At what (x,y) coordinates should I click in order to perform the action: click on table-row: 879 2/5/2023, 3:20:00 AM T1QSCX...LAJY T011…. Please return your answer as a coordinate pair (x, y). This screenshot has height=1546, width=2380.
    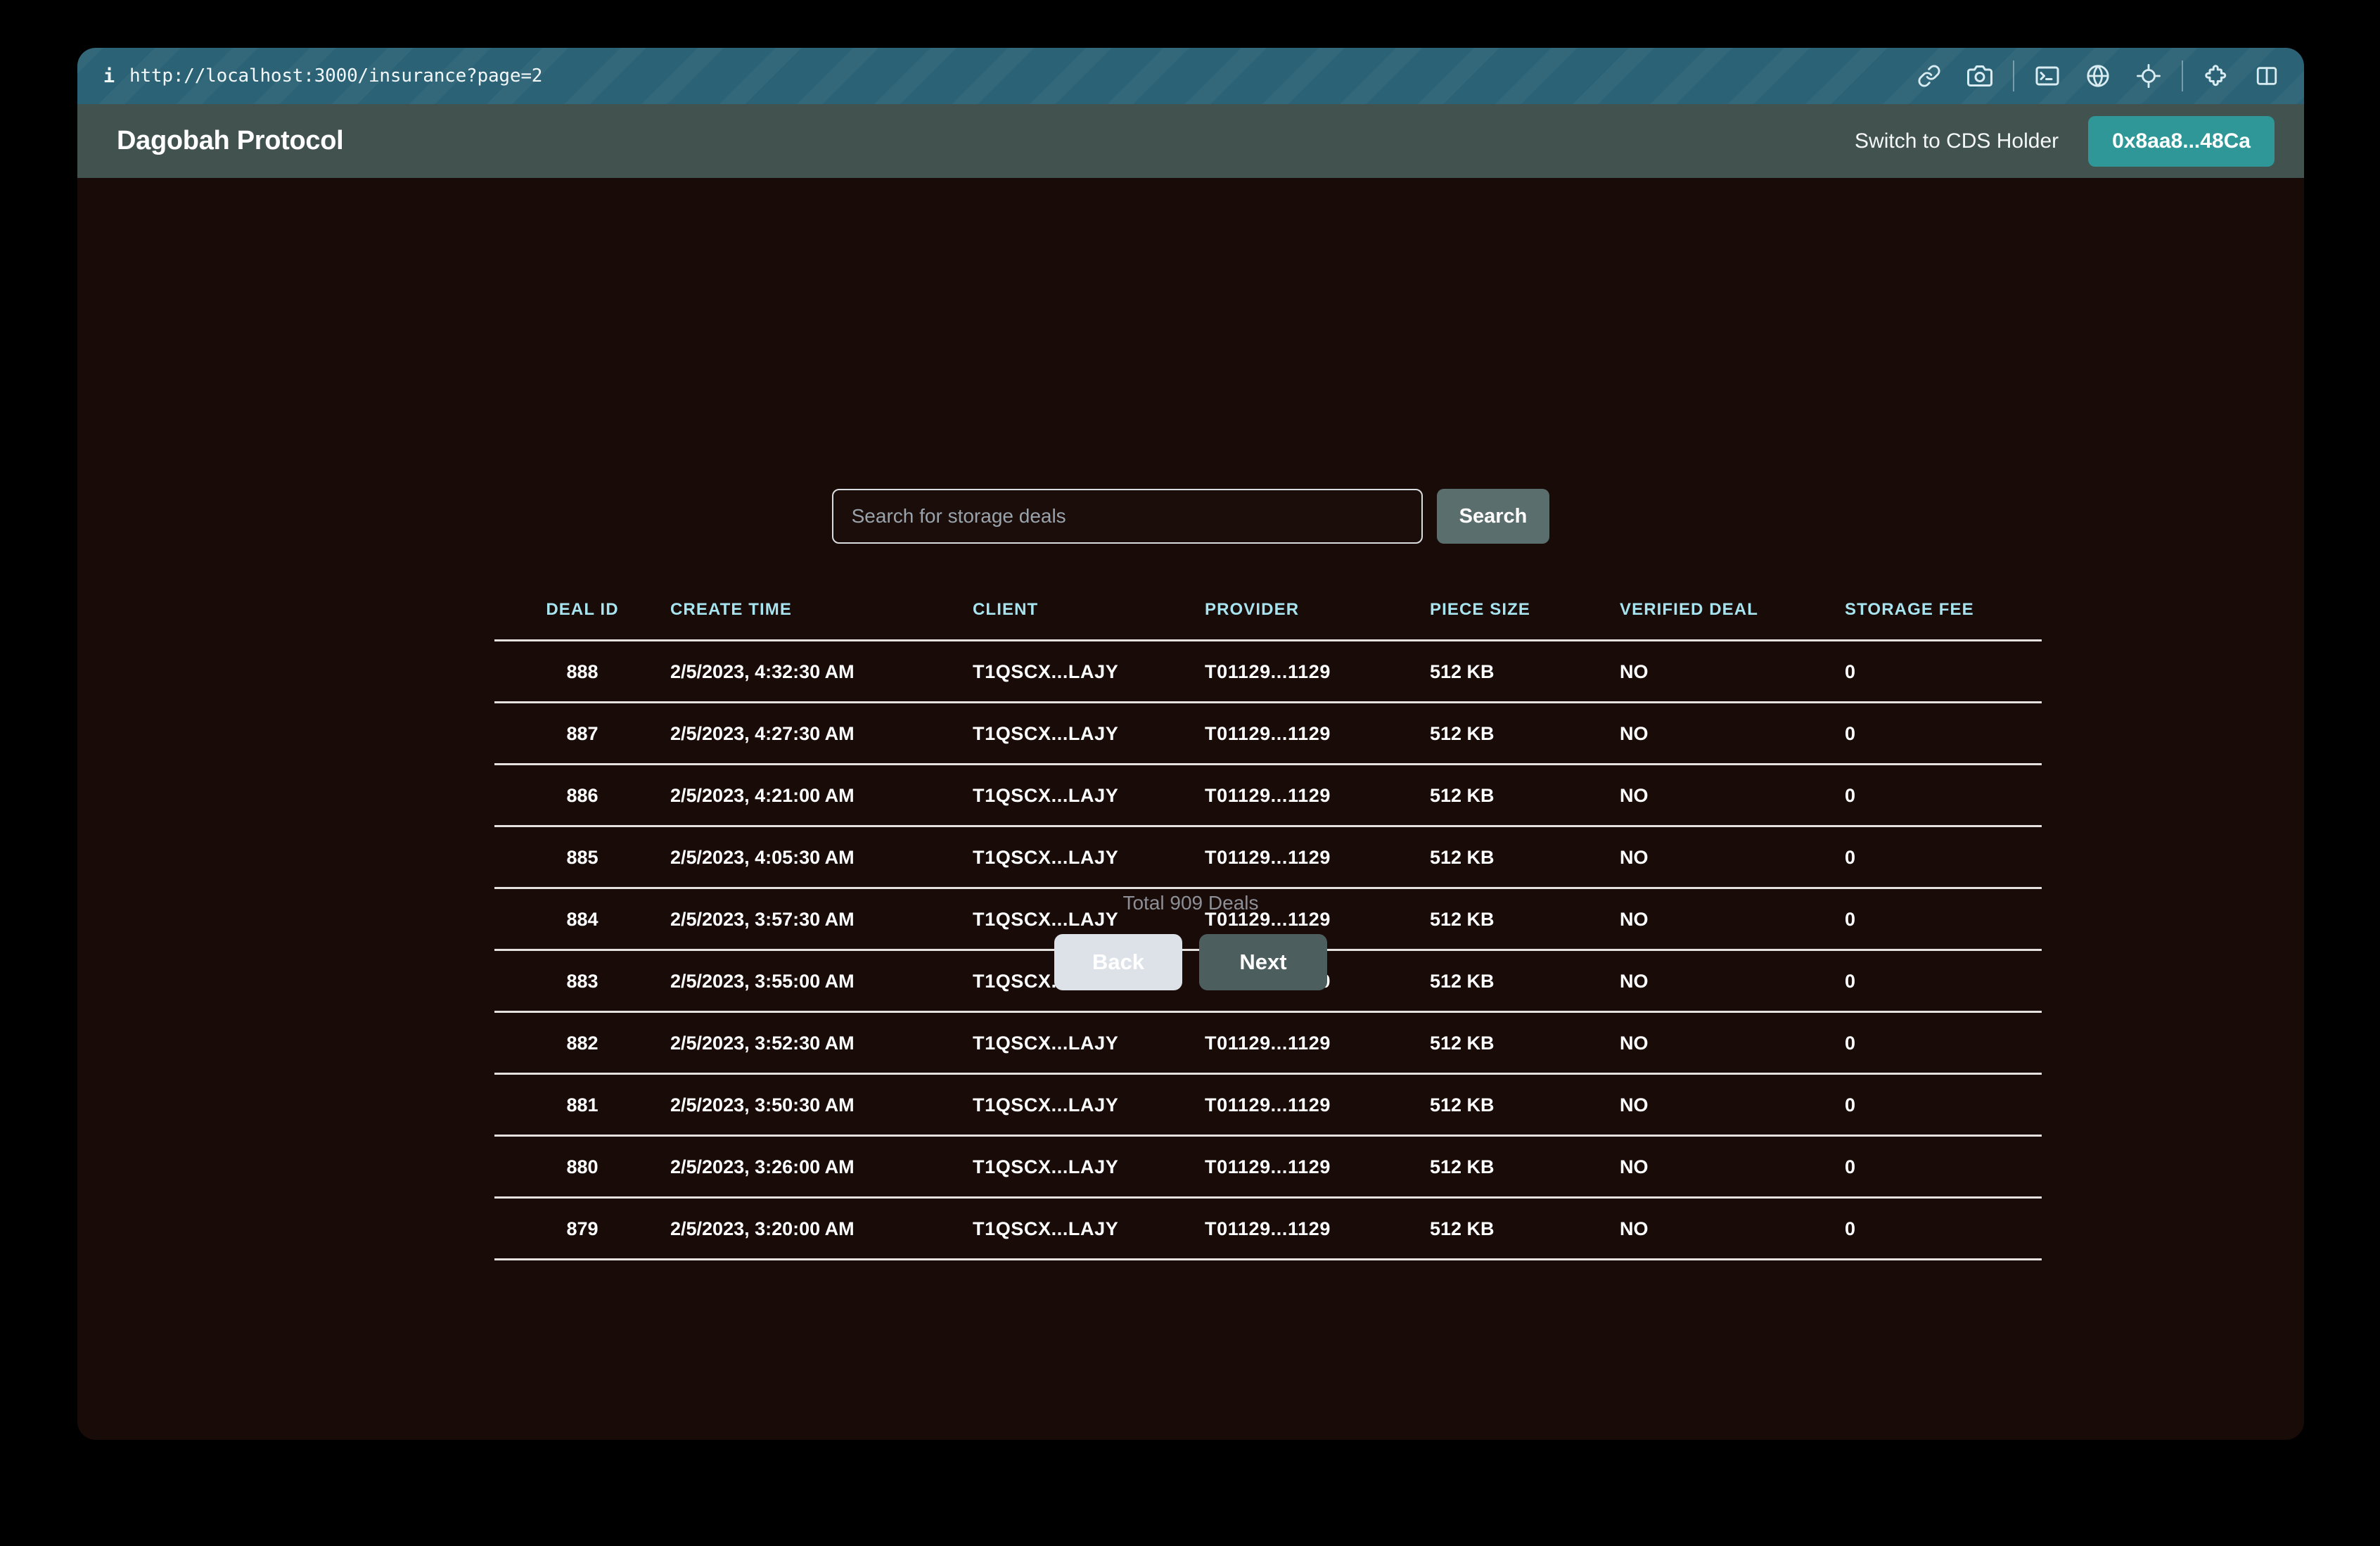
    Looking at the image, I should click on (1268, 1228).